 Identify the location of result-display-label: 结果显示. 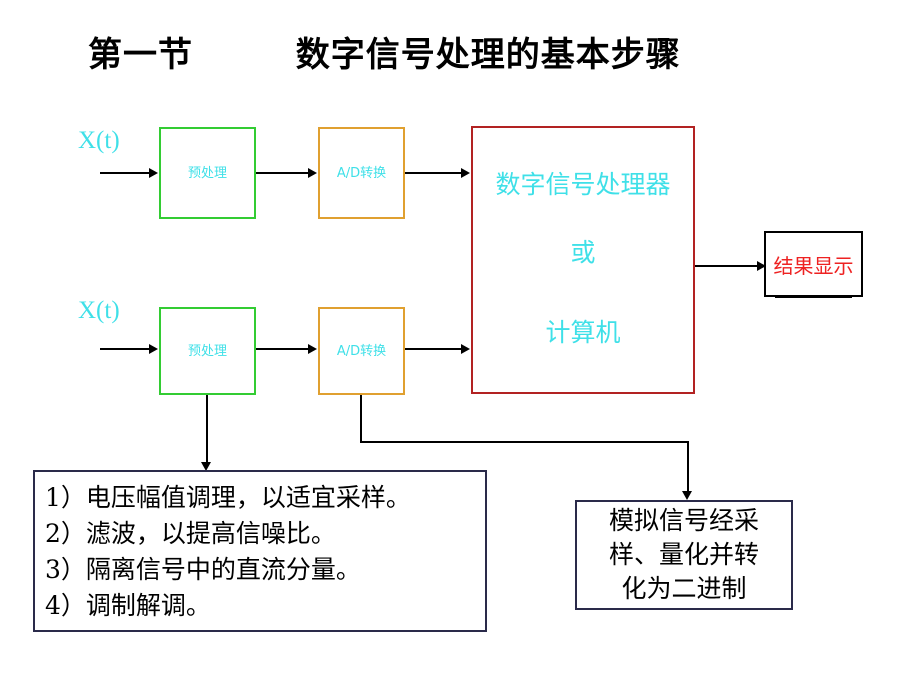
(813, 265).